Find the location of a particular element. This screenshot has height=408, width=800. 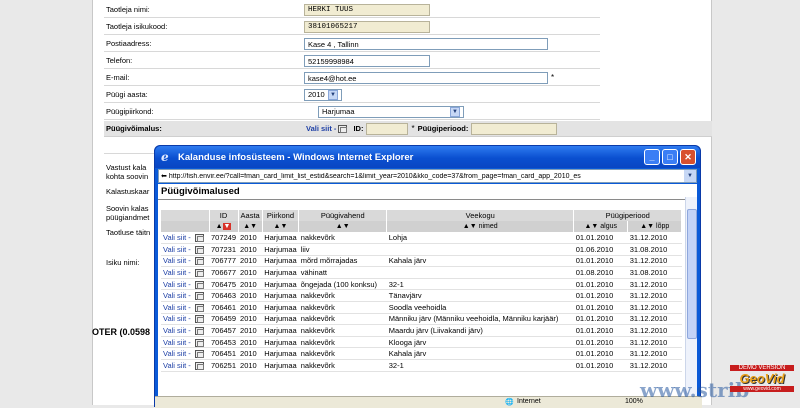

row-gear: õngejada (100 konksu) is located at coordinates (342, 284).